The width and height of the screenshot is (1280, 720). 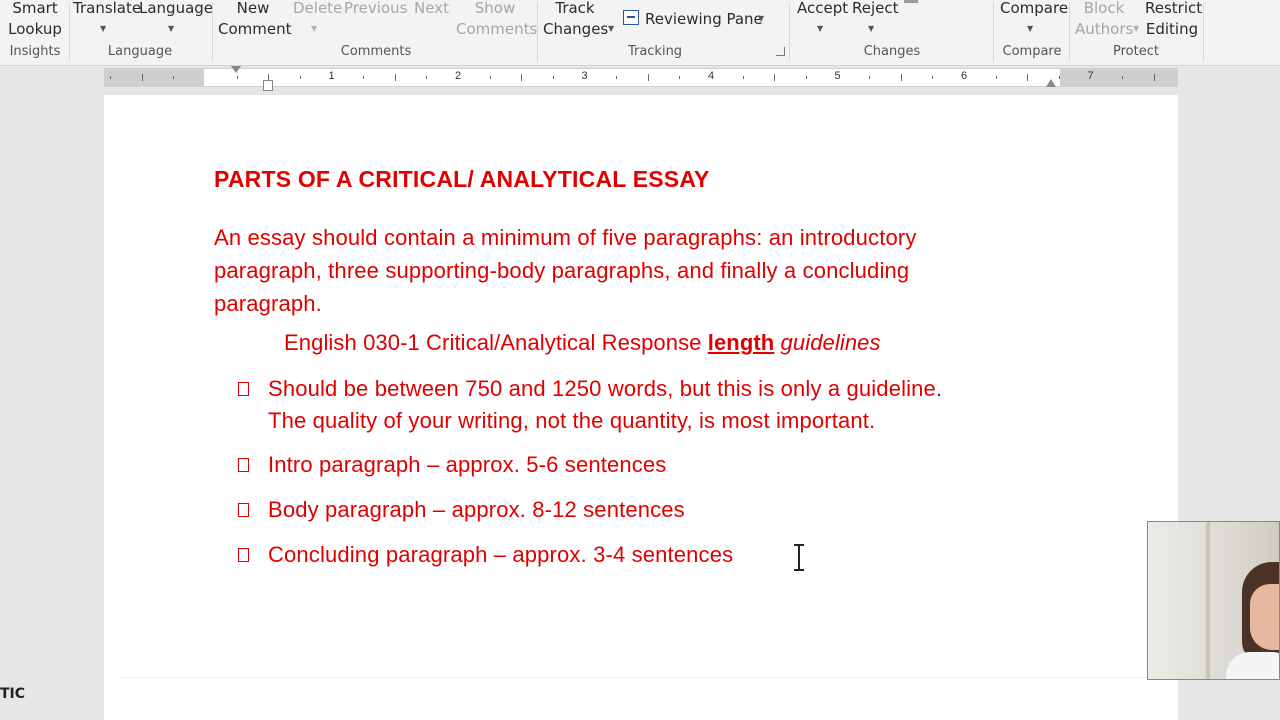 What do you see at coordinates (496, 20) in the screenshot?
I see `show-comments-button: Show Comments` at bounding box center [496, 20].